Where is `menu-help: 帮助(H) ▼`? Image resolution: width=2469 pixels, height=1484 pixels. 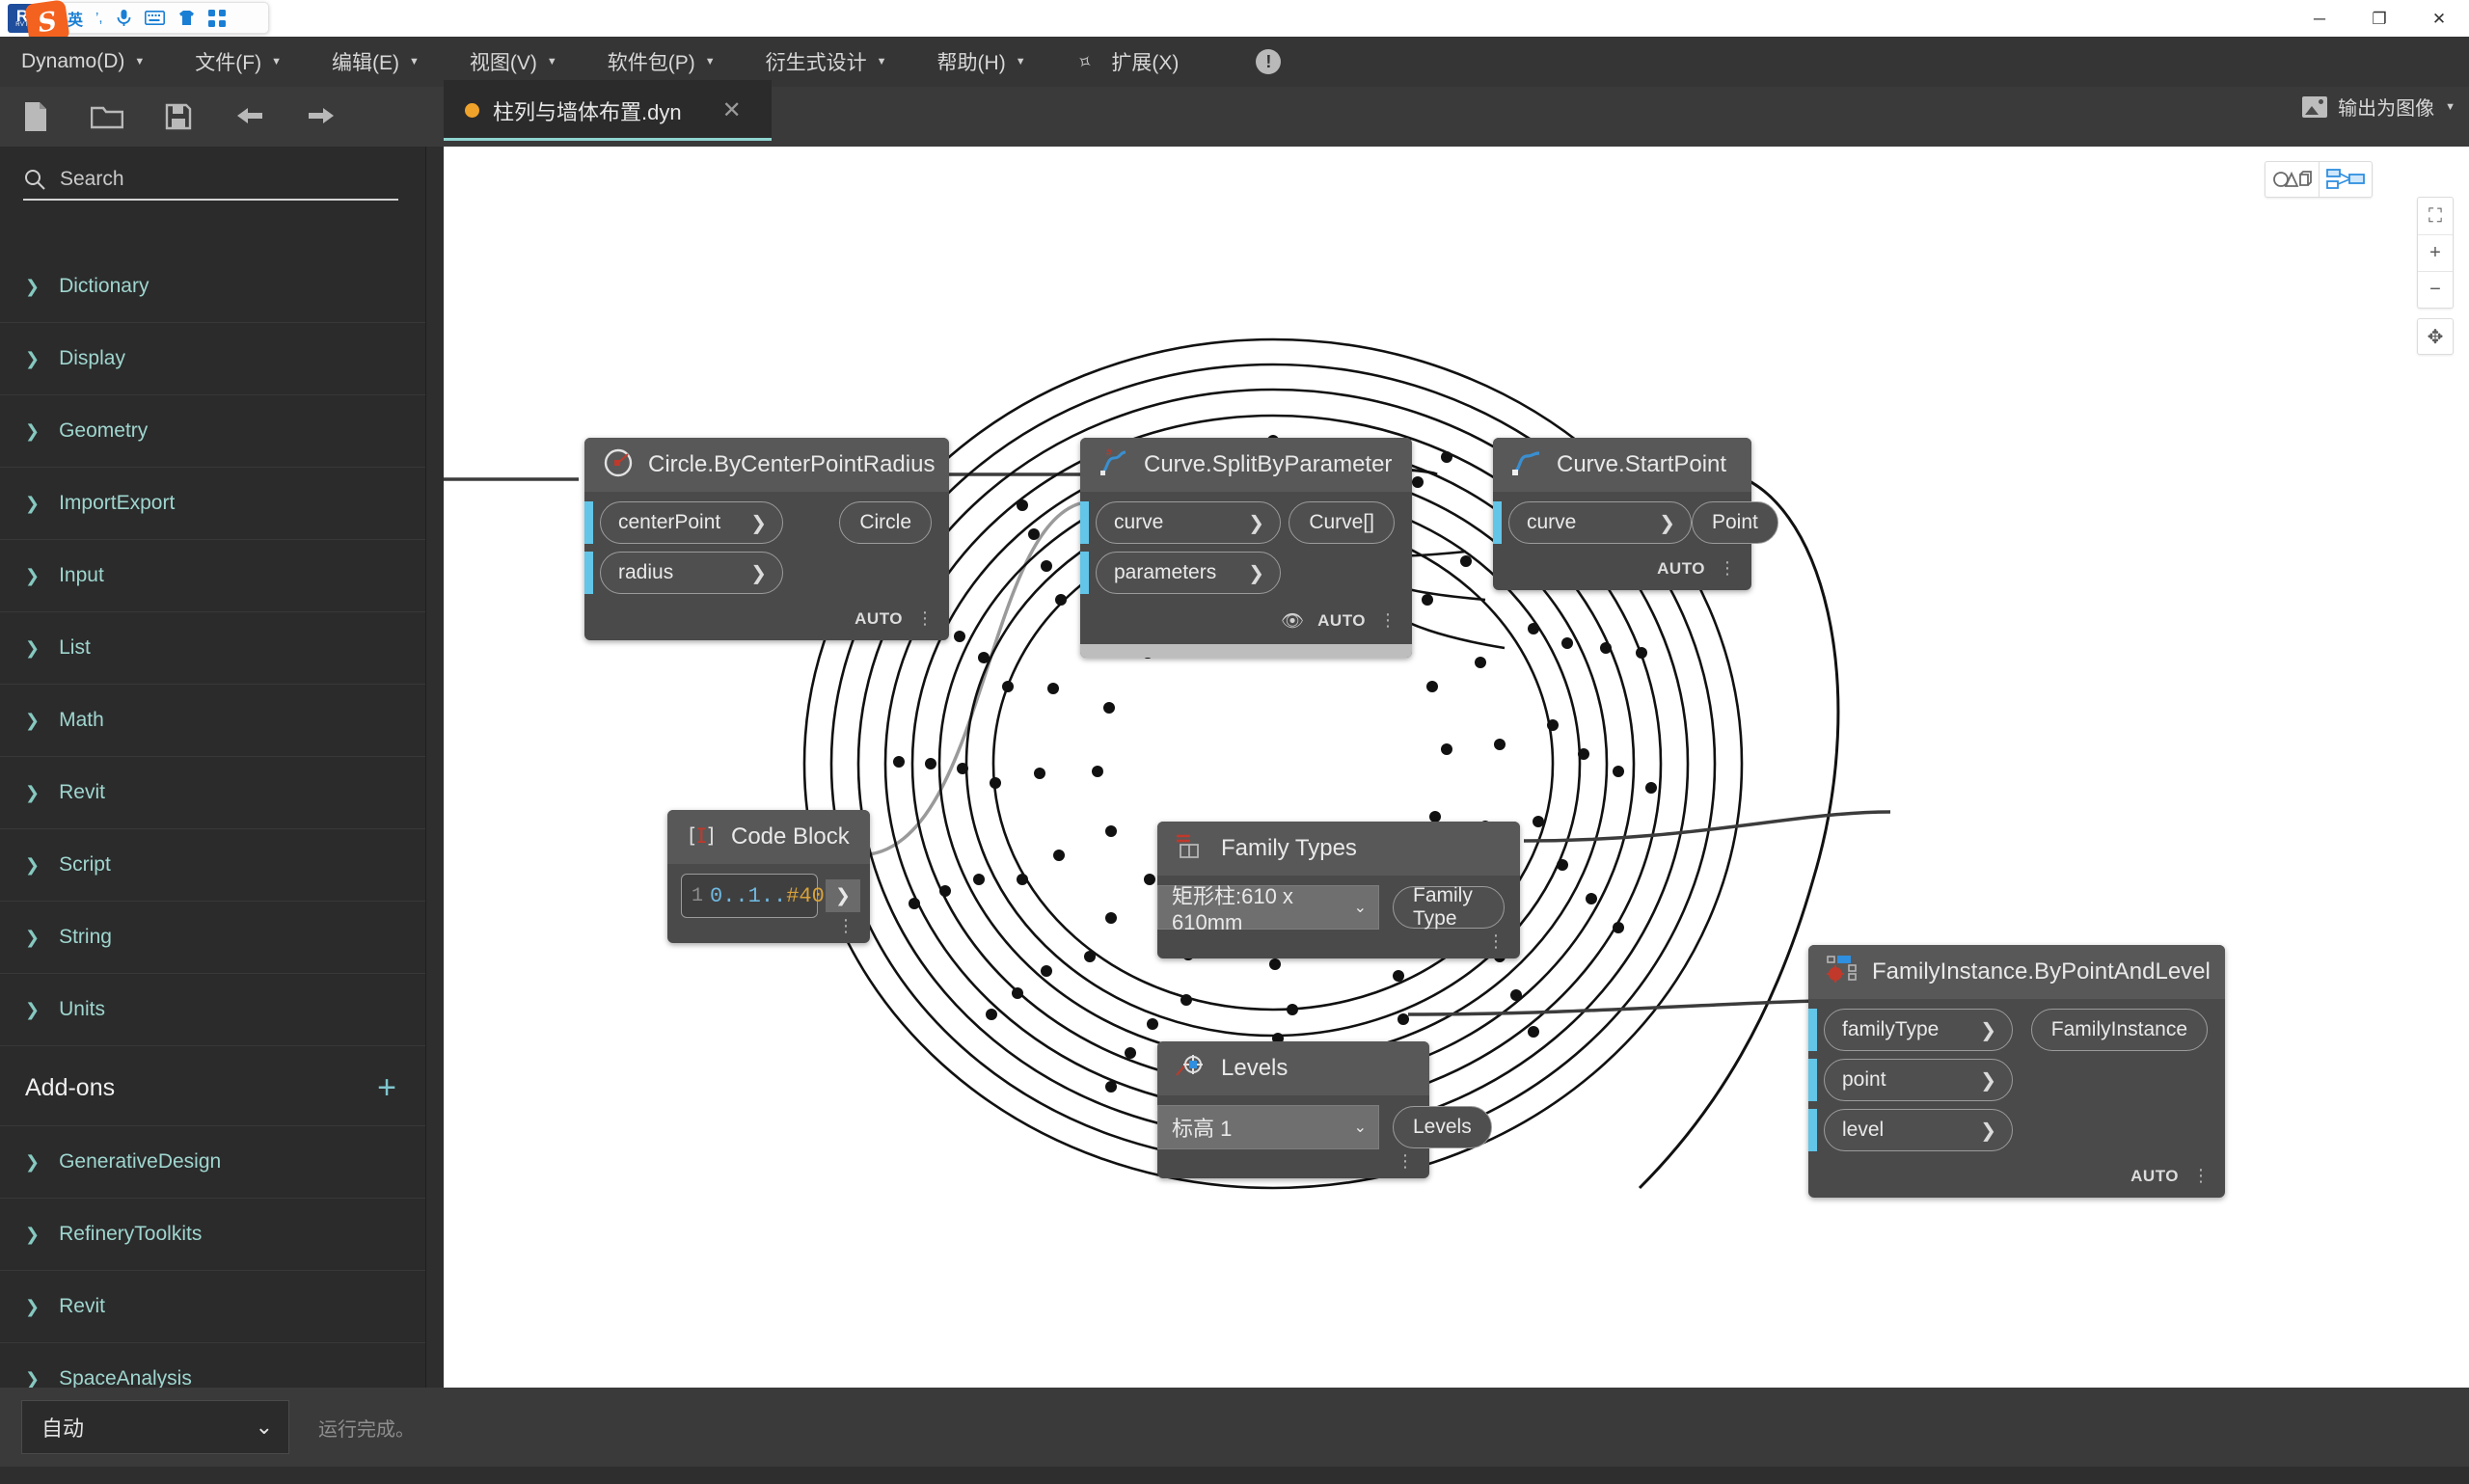
menu-help: 帮助(H) ▼ is located at coordinates (981, 61).